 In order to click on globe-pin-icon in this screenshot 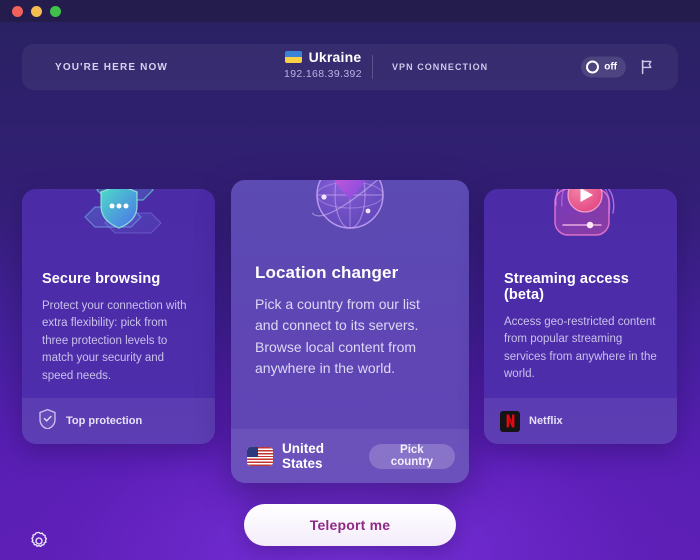, I will do `click(350, 216)`.